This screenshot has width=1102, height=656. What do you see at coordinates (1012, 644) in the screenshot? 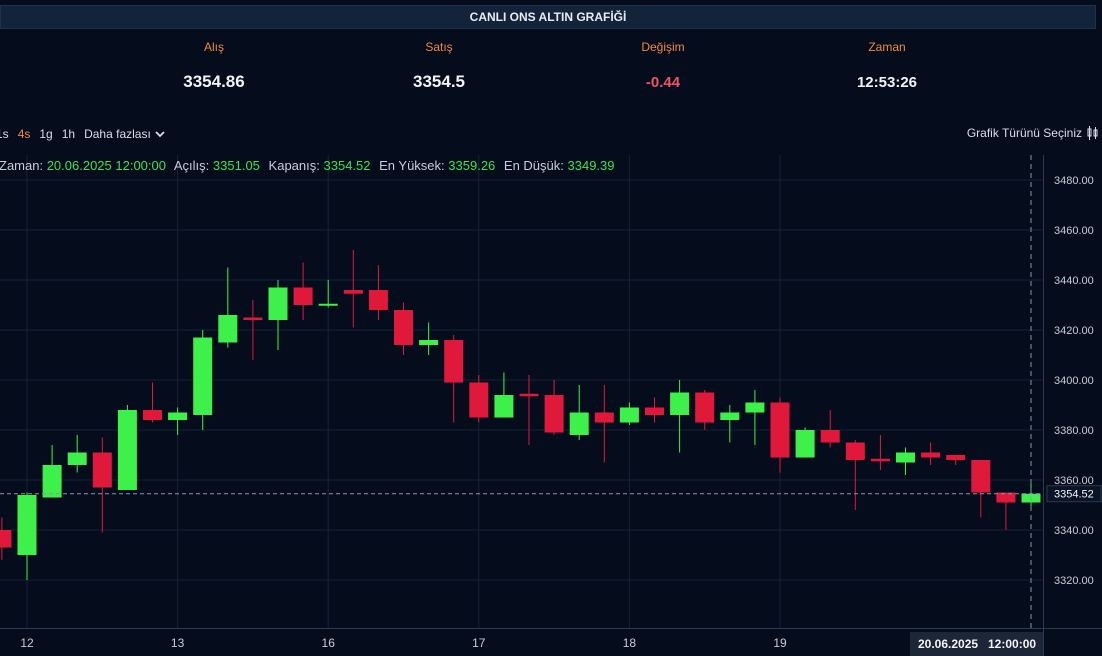
I see `crosshair-time: 12:00:00` at bounding box center [1012, 644].